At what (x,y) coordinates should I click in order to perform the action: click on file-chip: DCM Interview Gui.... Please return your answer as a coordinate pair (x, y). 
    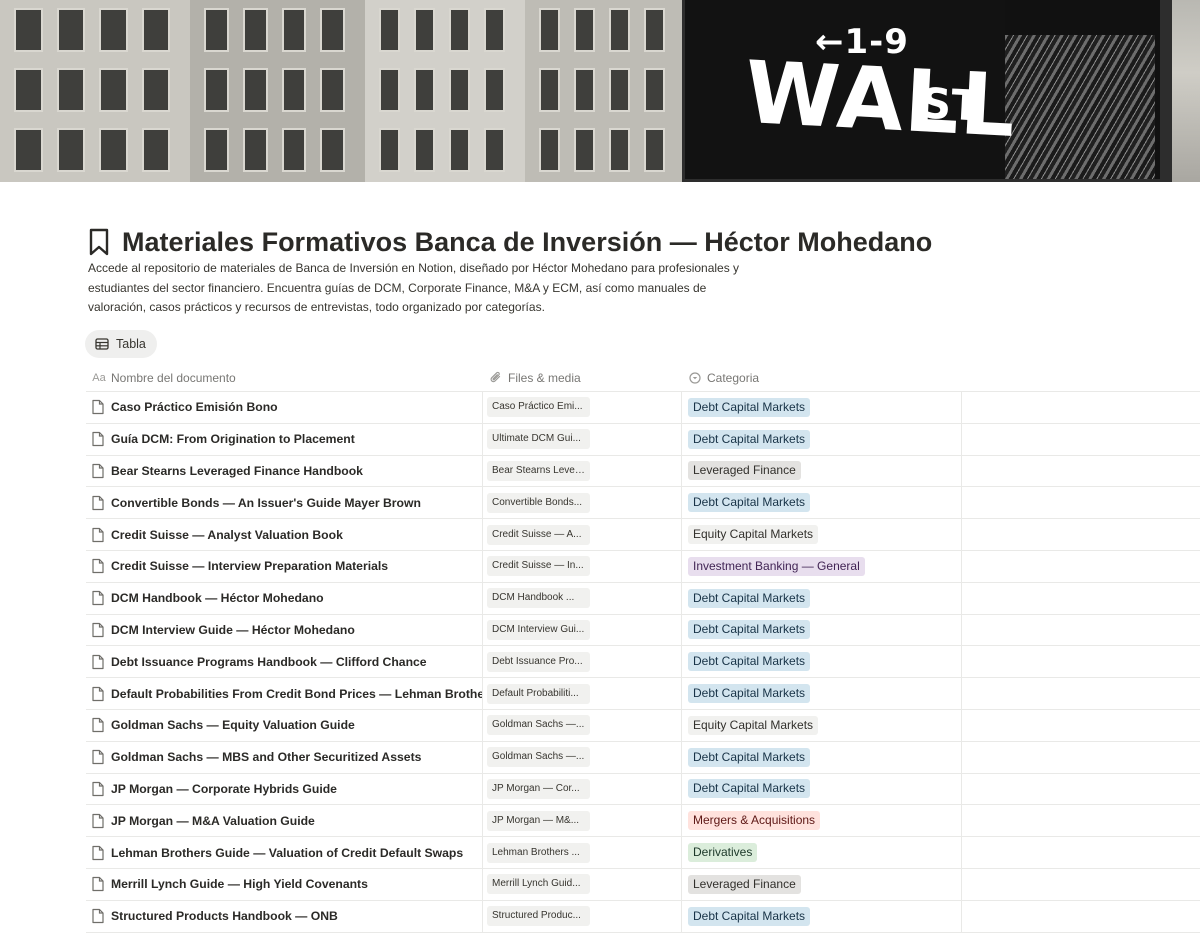
    Looking at the image, I should click on (538, 629).